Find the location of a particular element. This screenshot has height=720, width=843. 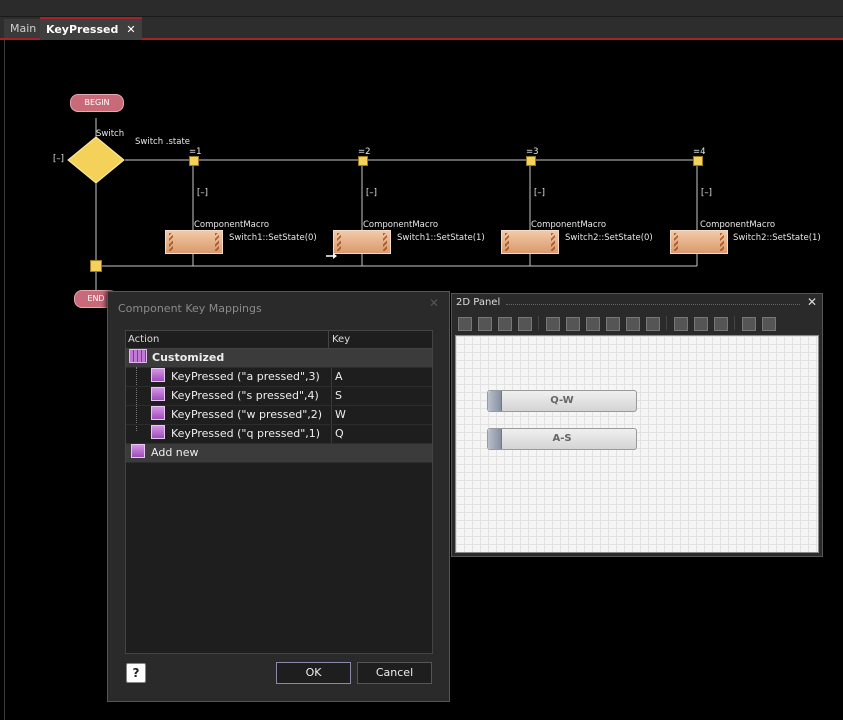

panel-close-icon: ✕ is located at coordinates (812, 302).